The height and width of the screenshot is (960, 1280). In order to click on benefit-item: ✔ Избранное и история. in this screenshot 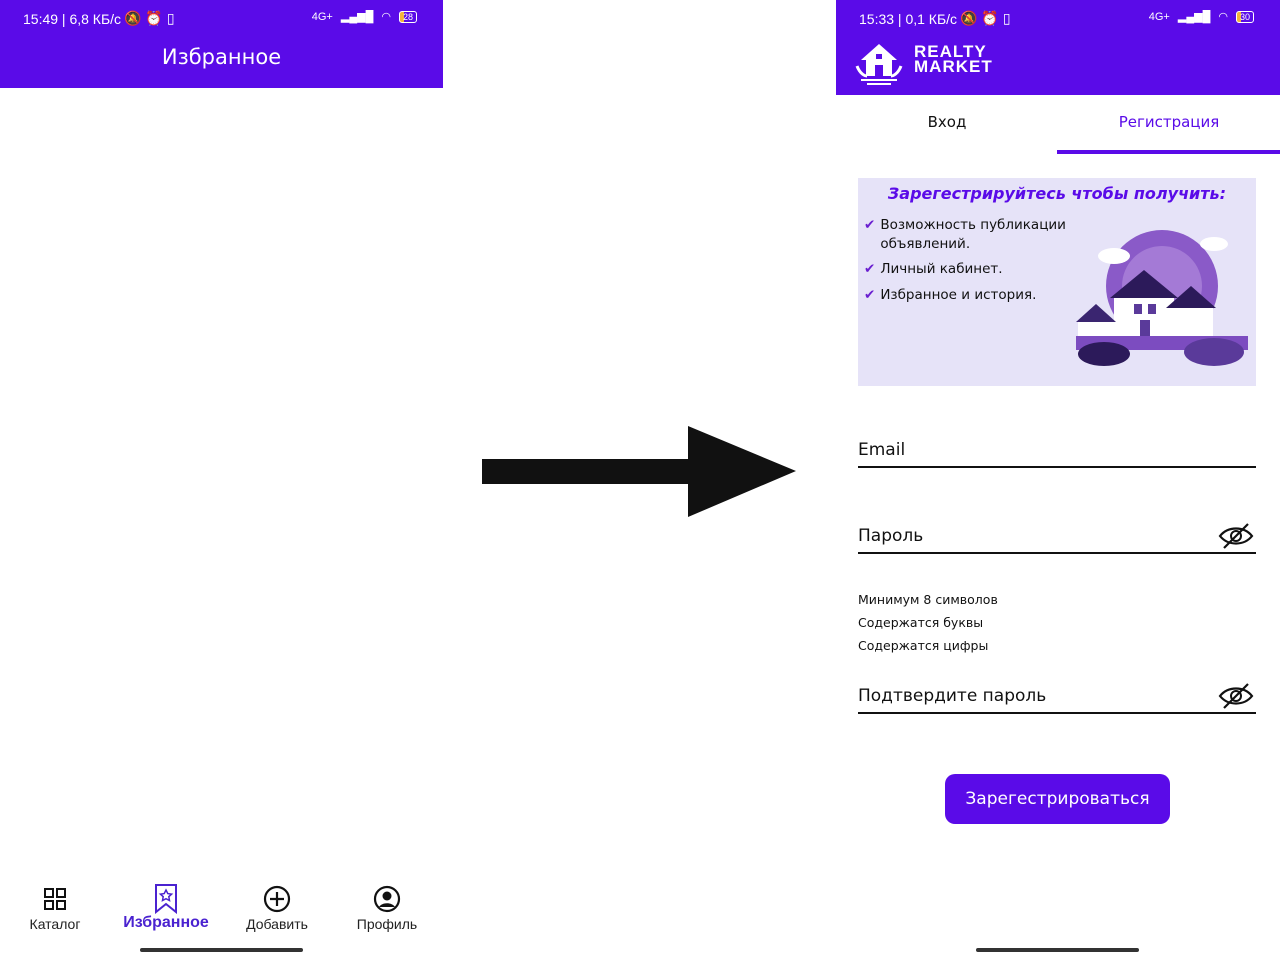, I will do `click(950, 295)`.